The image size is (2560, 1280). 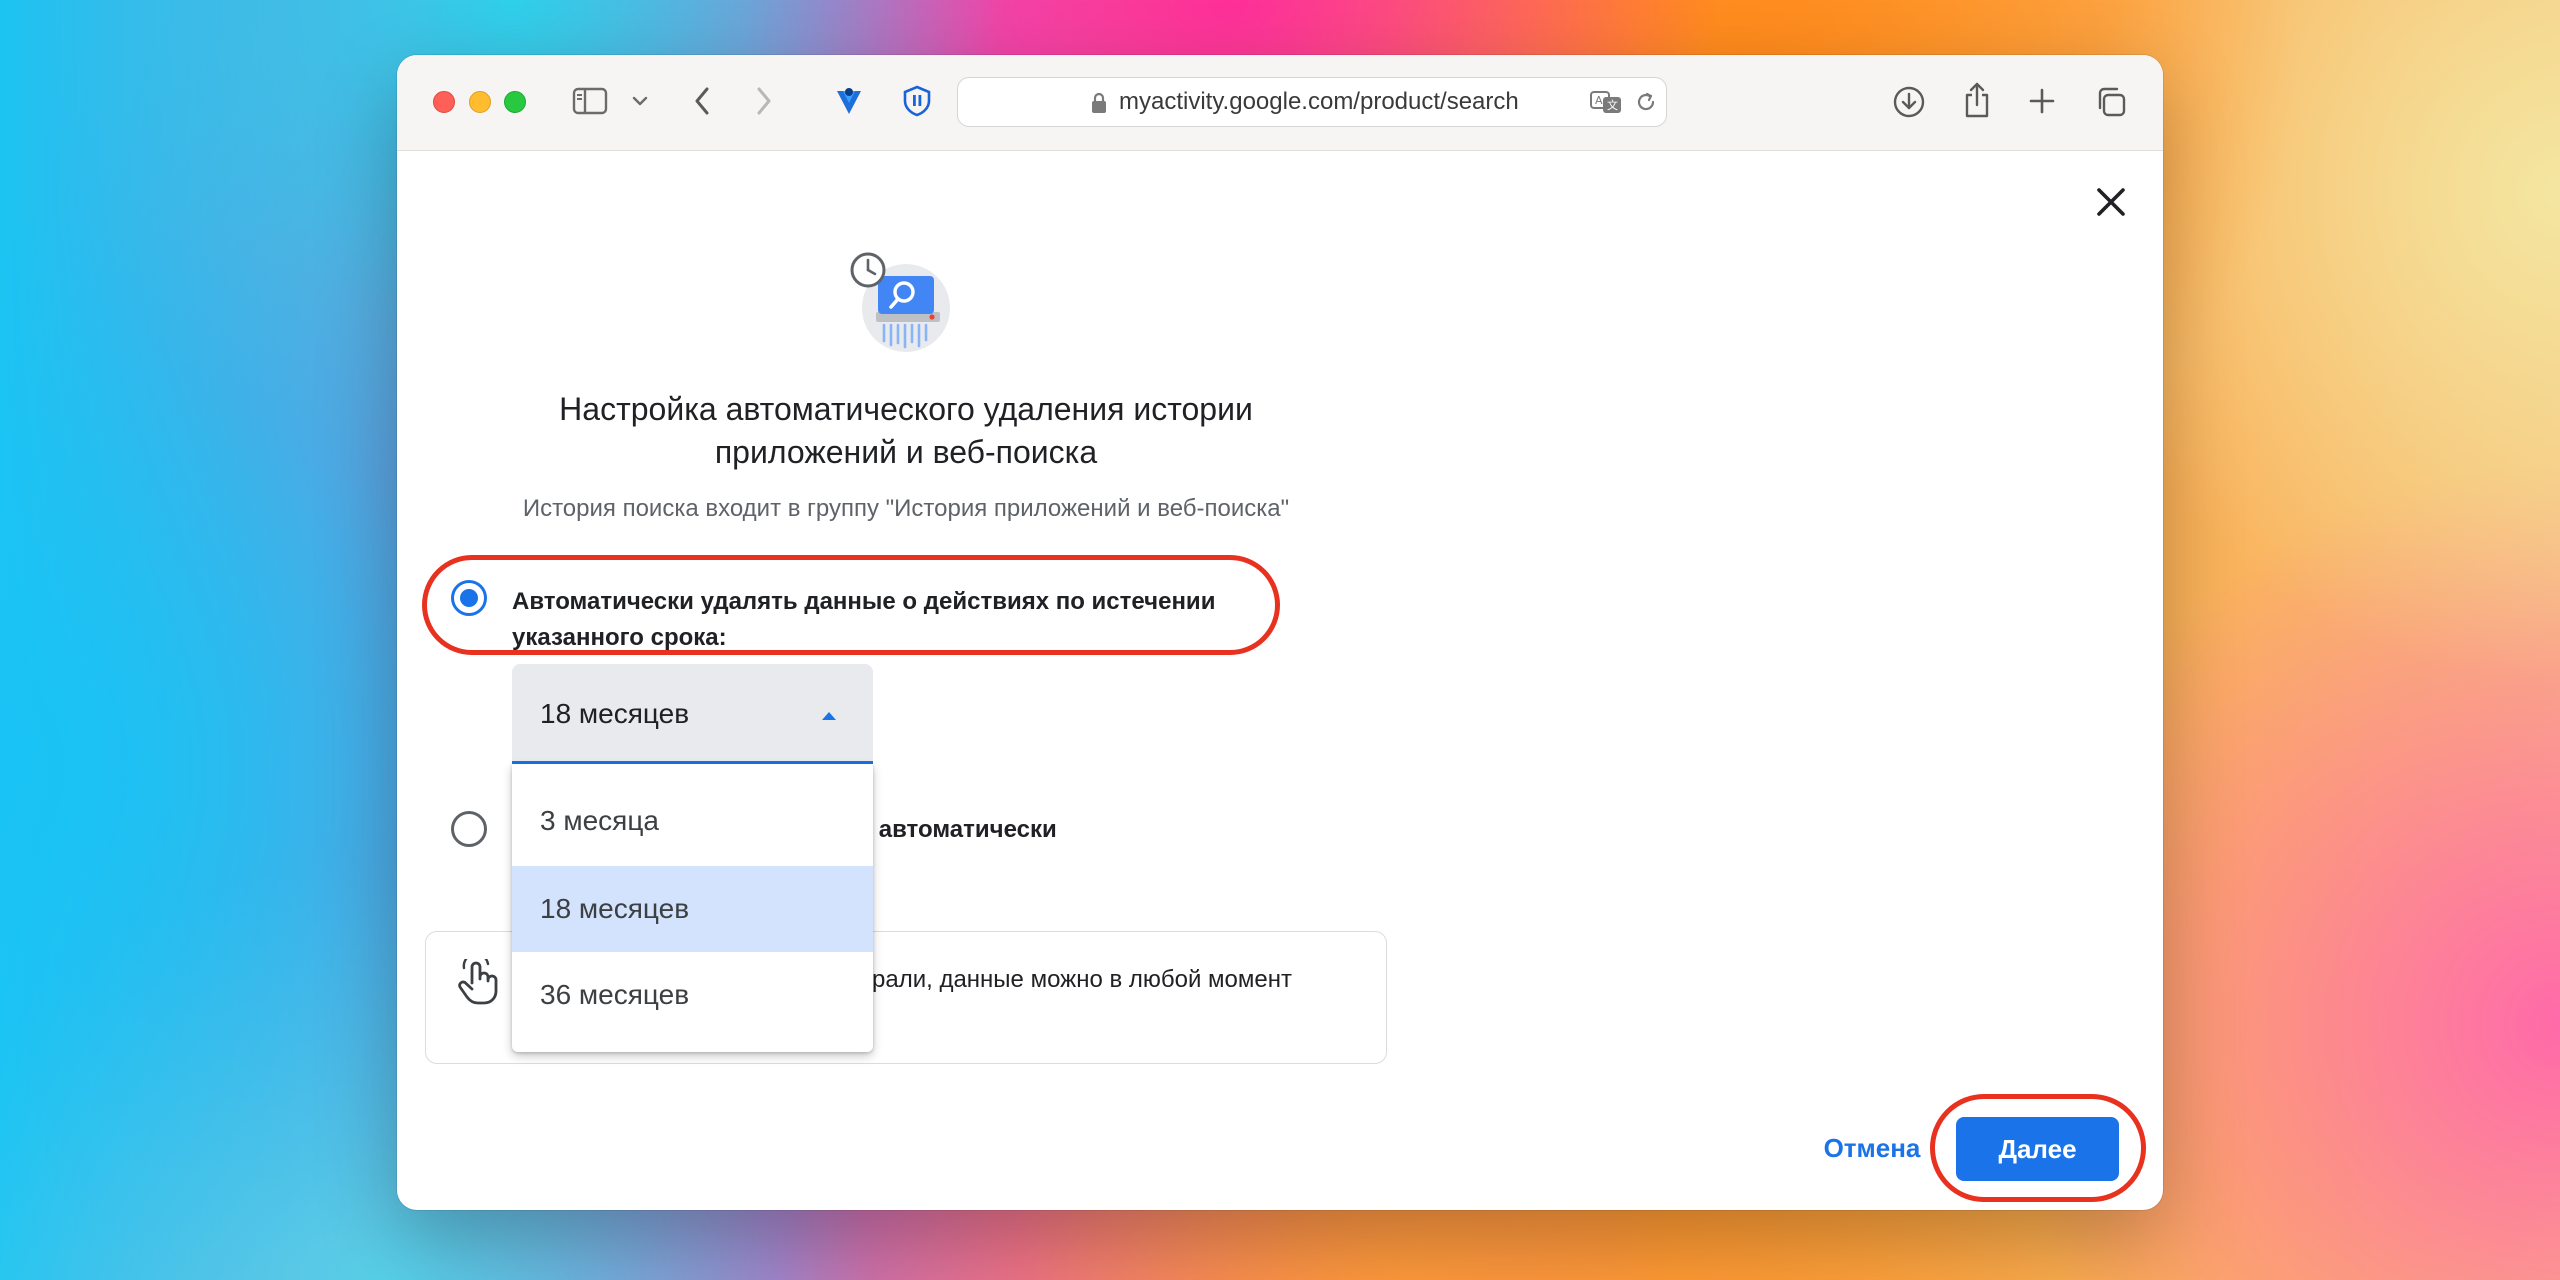 What do you see at coordinates (1909, 102) in the screenshot?
I see `download-icon` at bounding box center [1909, 102].